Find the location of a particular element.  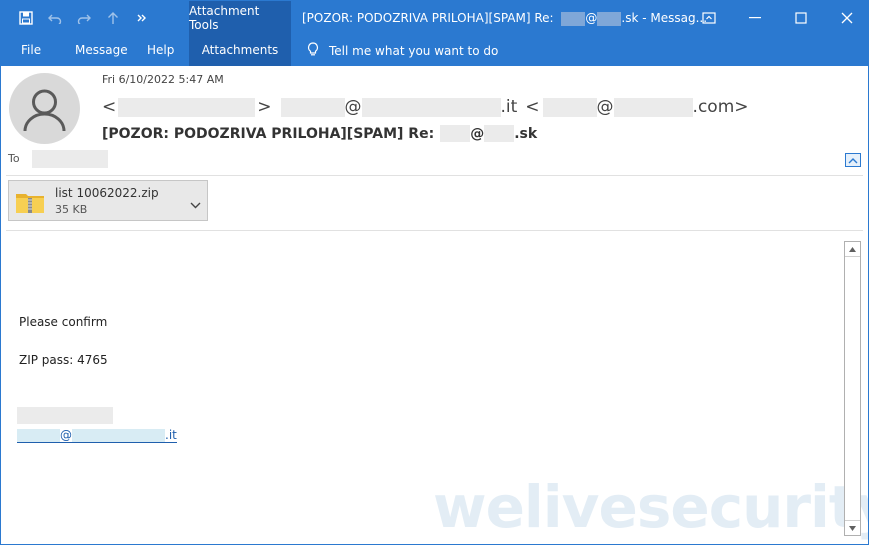

scrollbar-track is located at coordinates (852, 388).